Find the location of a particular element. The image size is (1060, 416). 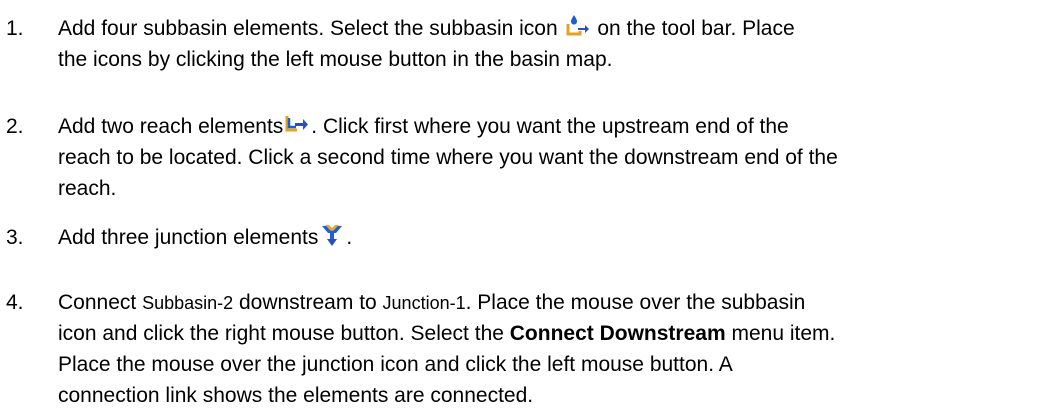

reach-icon is located at coordinates (297, 124).